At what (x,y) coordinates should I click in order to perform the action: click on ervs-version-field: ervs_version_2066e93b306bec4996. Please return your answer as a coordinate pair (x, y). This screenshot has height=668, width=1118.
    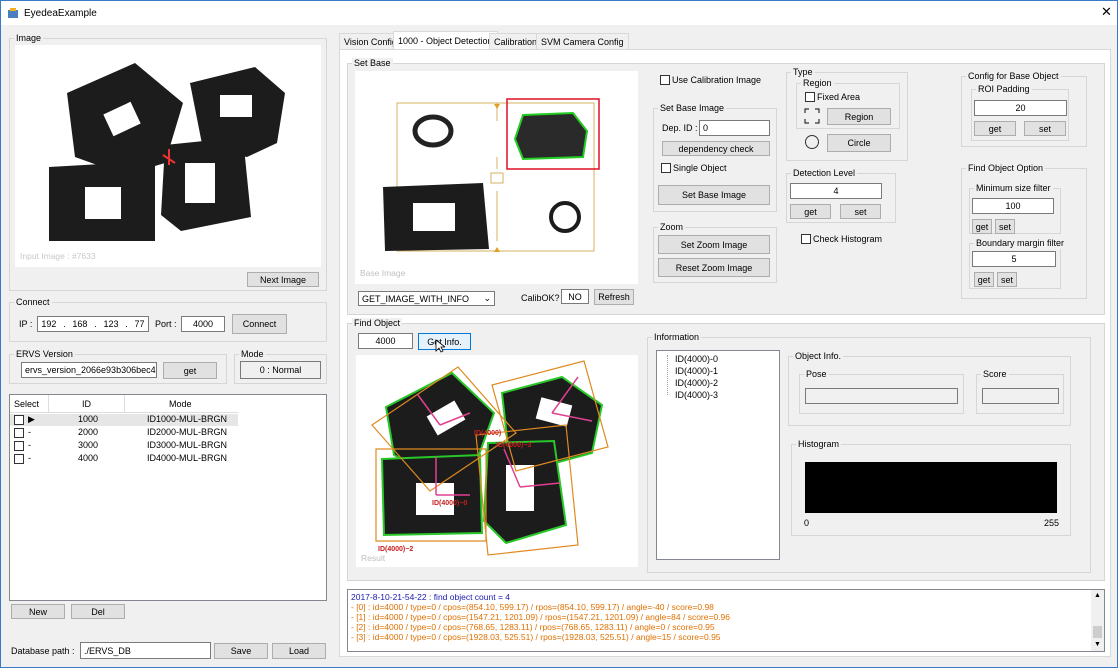
    Looking at the image, I should click on (89, 370).